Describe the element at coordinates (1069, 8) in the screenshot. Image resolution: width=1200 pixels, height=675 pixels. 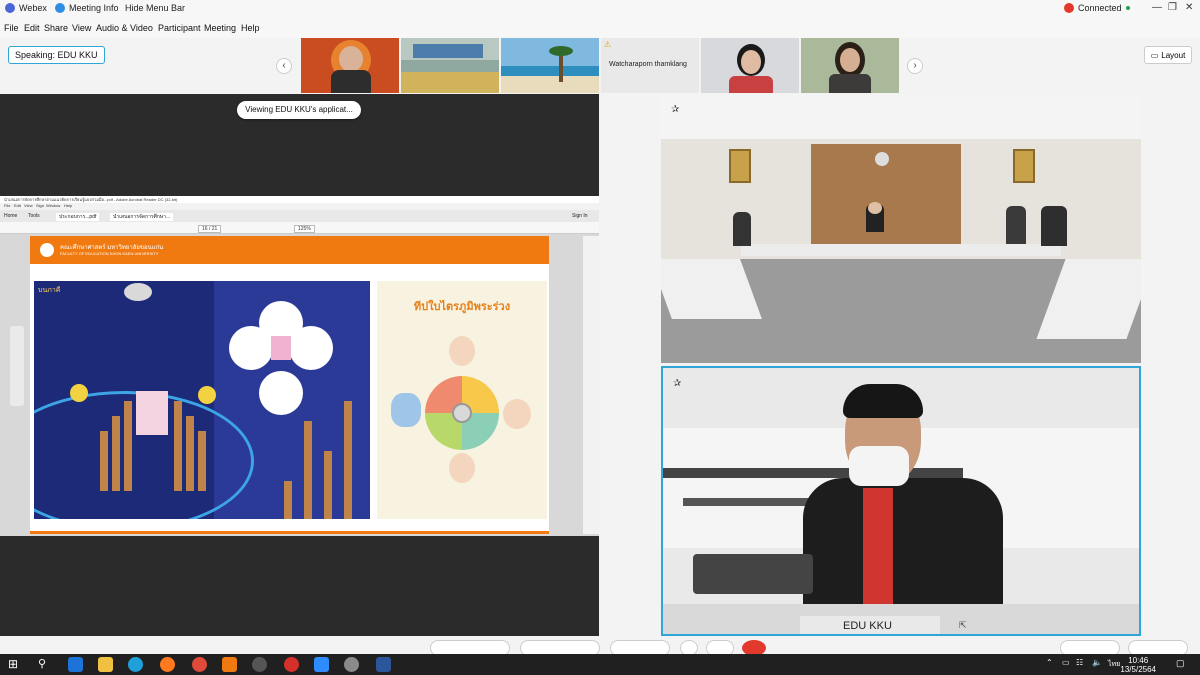
I see `connection-icon` at that location.